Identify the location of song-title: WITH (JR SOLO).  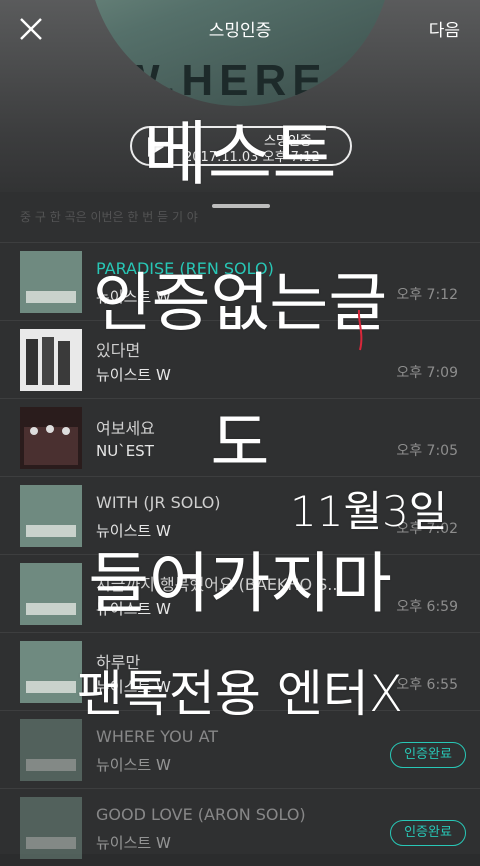
(158, 502).